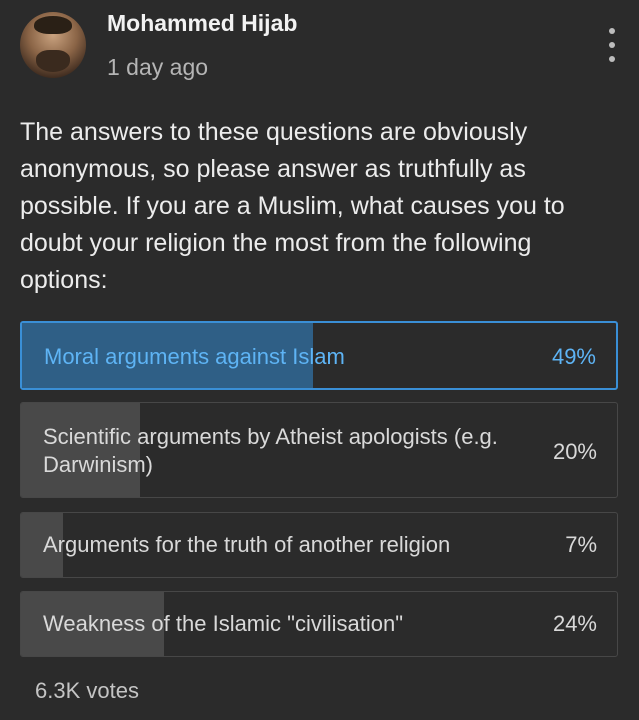 The image size is (639, 720). I want to click on poll-option-percent: 24%, so click(574, 623).